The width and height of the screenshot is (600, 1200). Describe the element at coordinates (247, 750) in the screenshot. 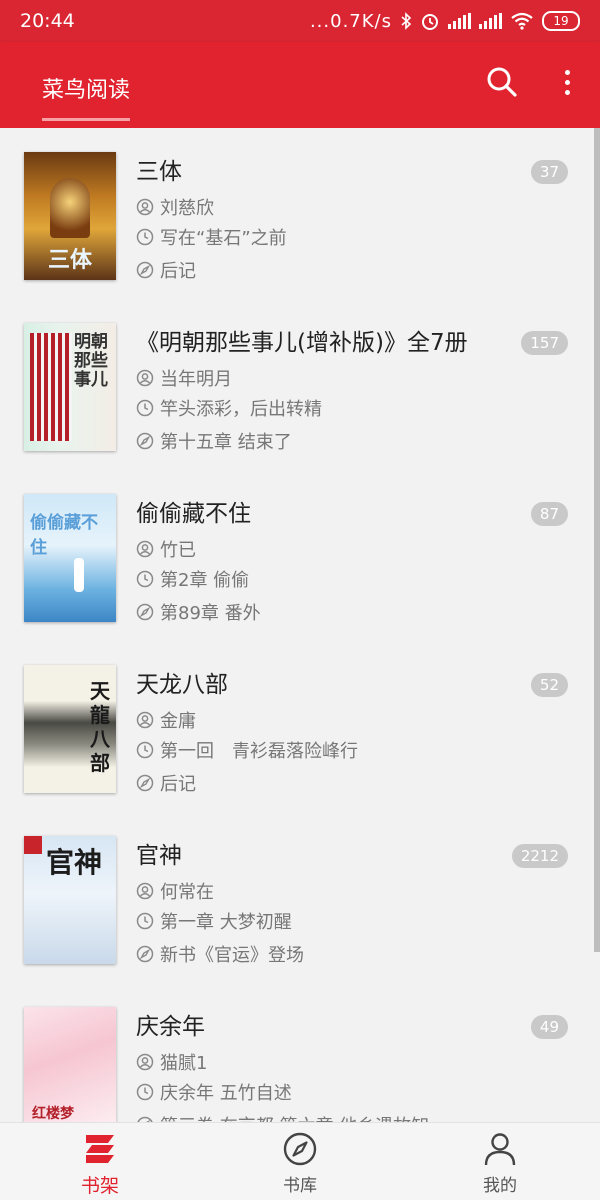

I see `book-recent-chapter: 第一回 青衫磊落险峰行` at that location.